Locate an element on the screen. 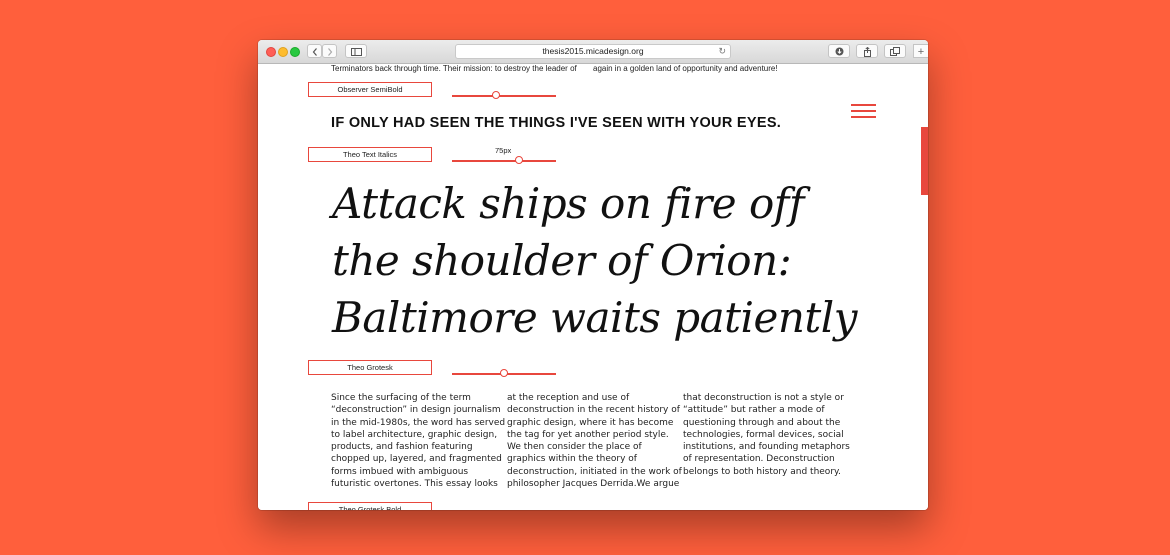 The width and height of the screenshot is (1170, 555). url-text: thesis2015.micadesign.org is located at coordinates (593, 51).